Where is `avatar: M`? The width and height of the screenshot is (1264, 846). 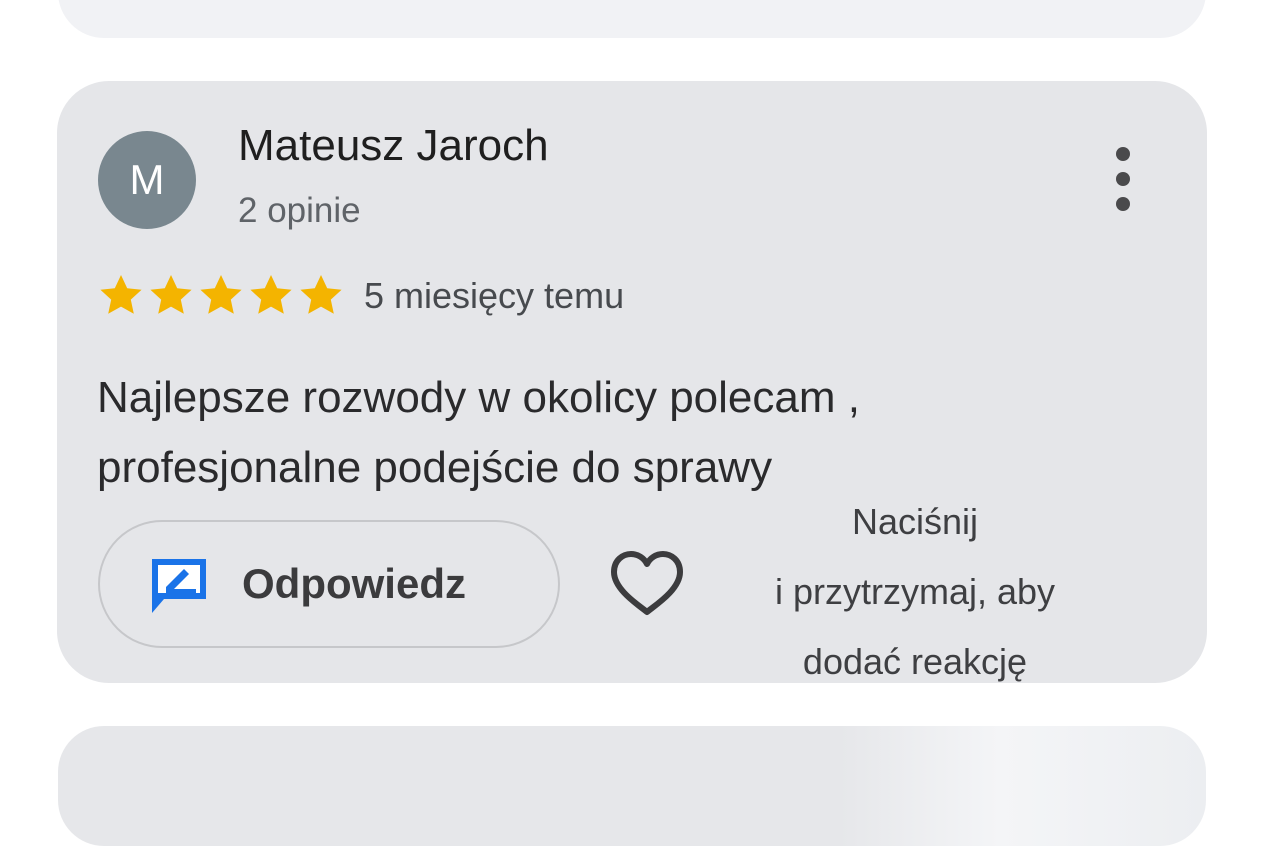
avatar: M is located at coordinates (147, 180).